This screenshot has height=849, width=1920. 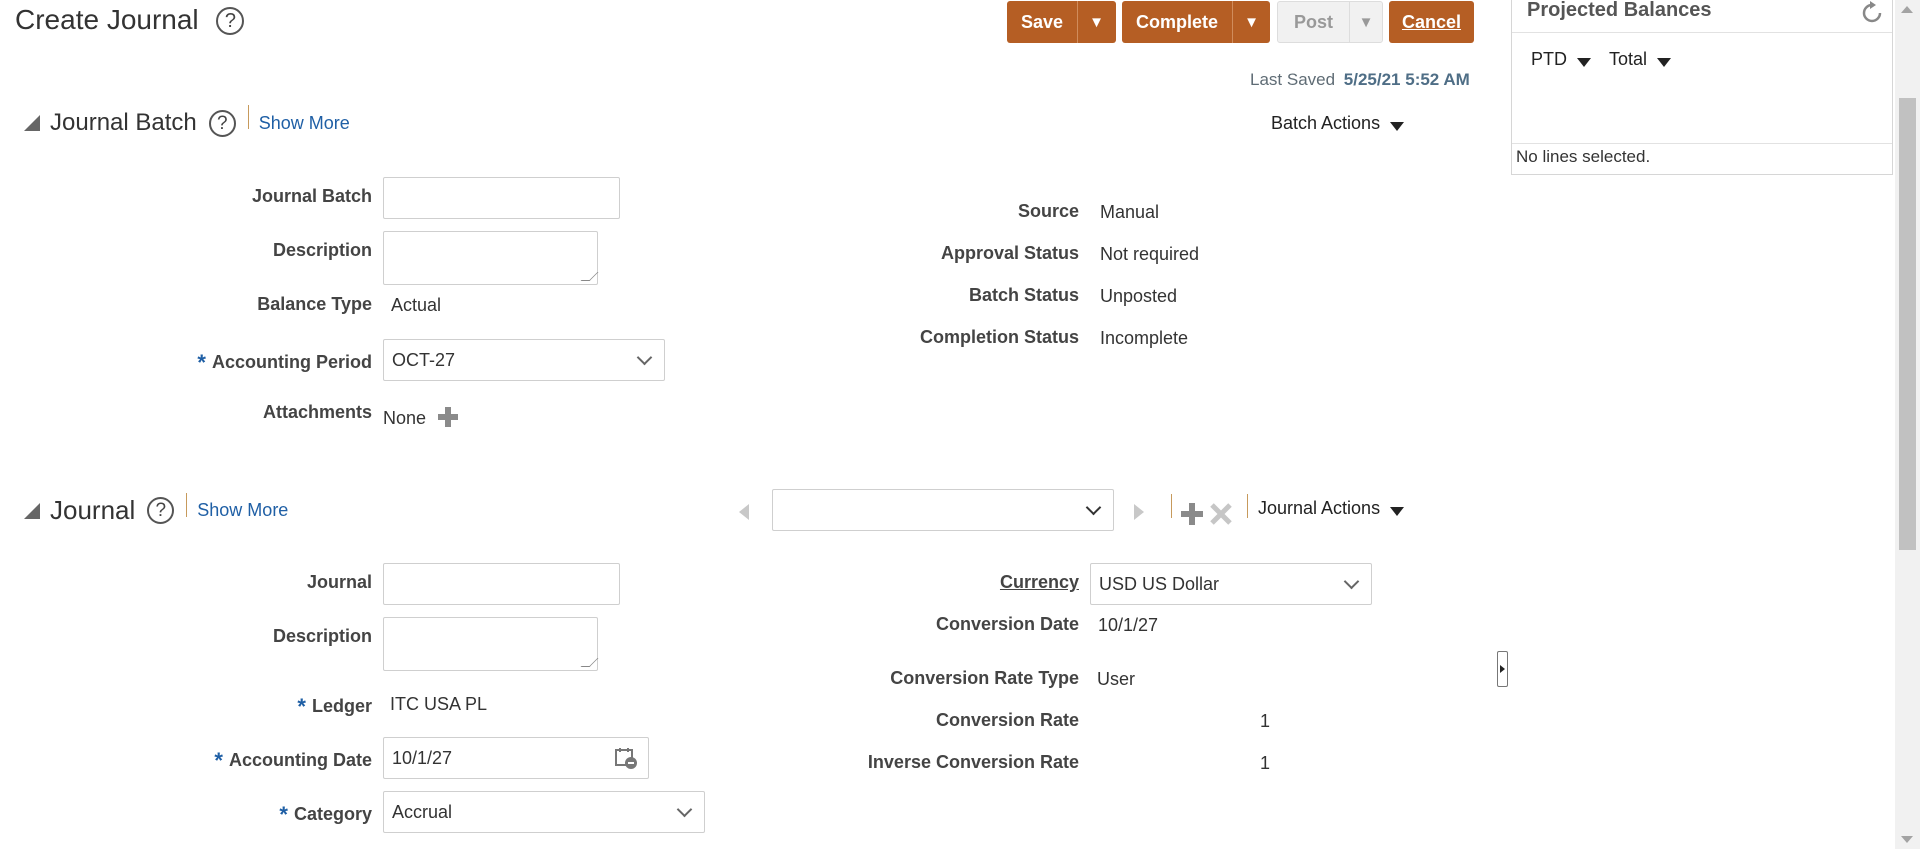 I want to click on accounting-date-label-text: Accounting Date, so click(x=300, y=760).